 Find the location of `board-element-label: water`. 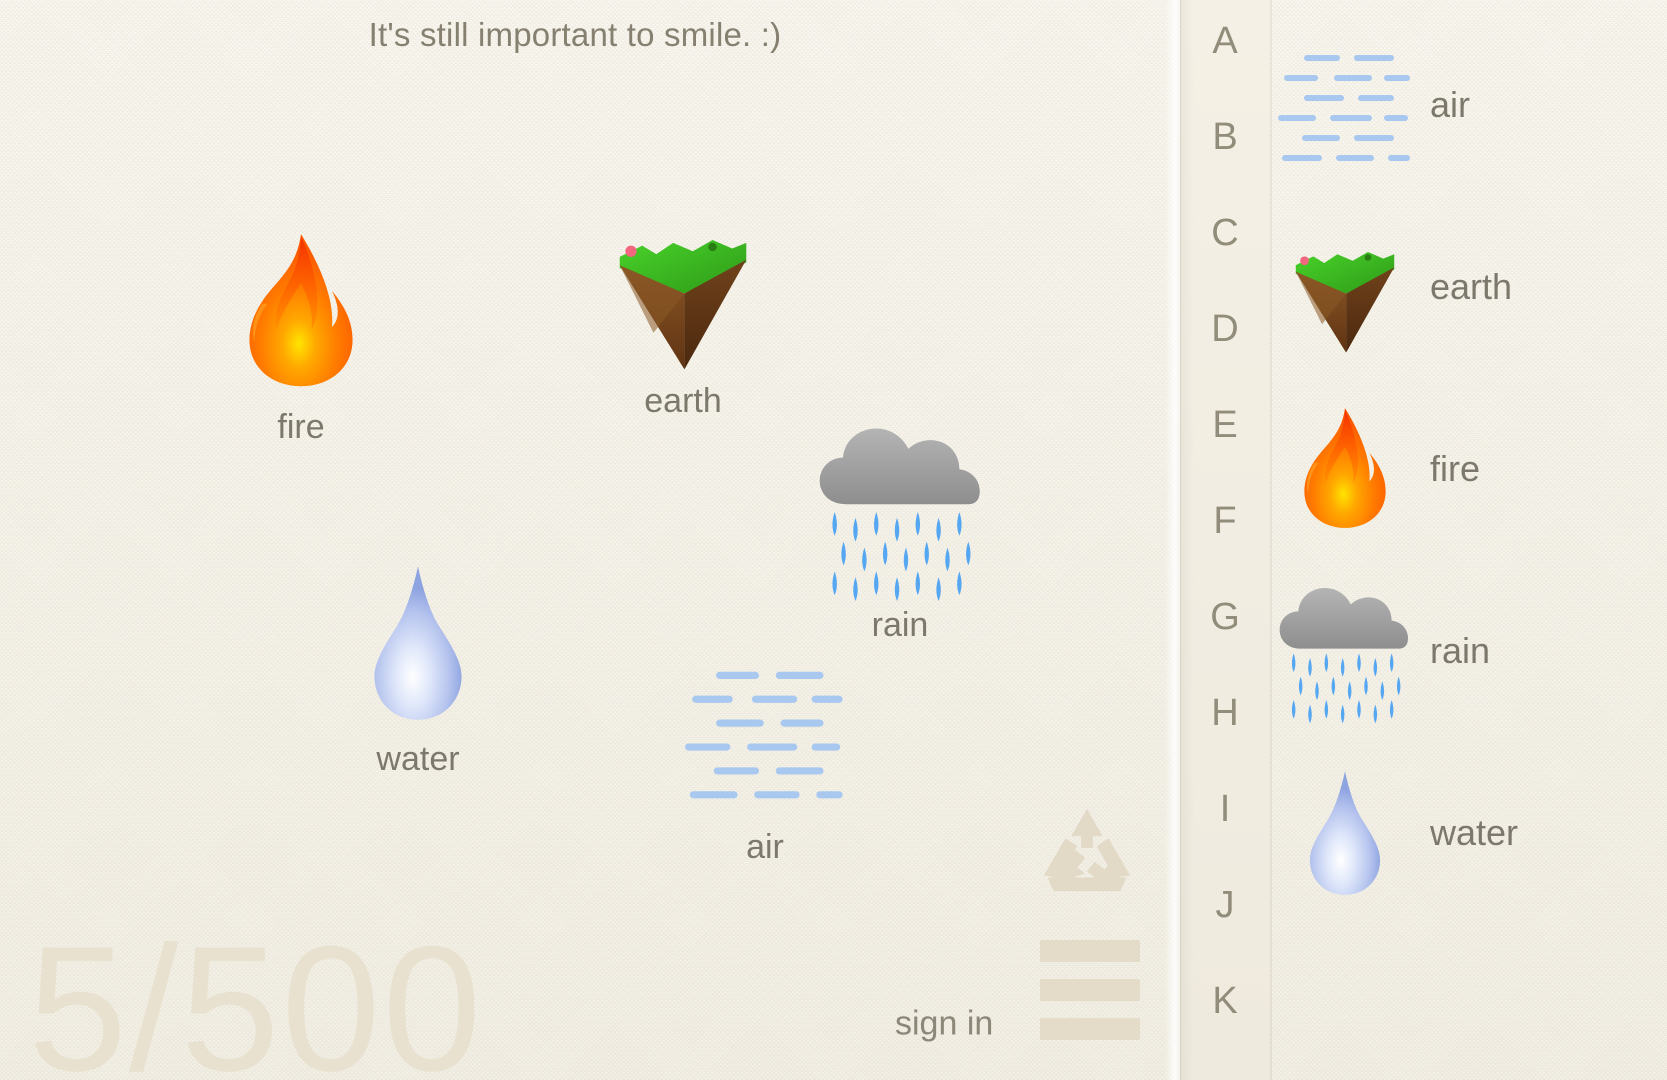

board-element-label: water is located at coordinates (418, 759).